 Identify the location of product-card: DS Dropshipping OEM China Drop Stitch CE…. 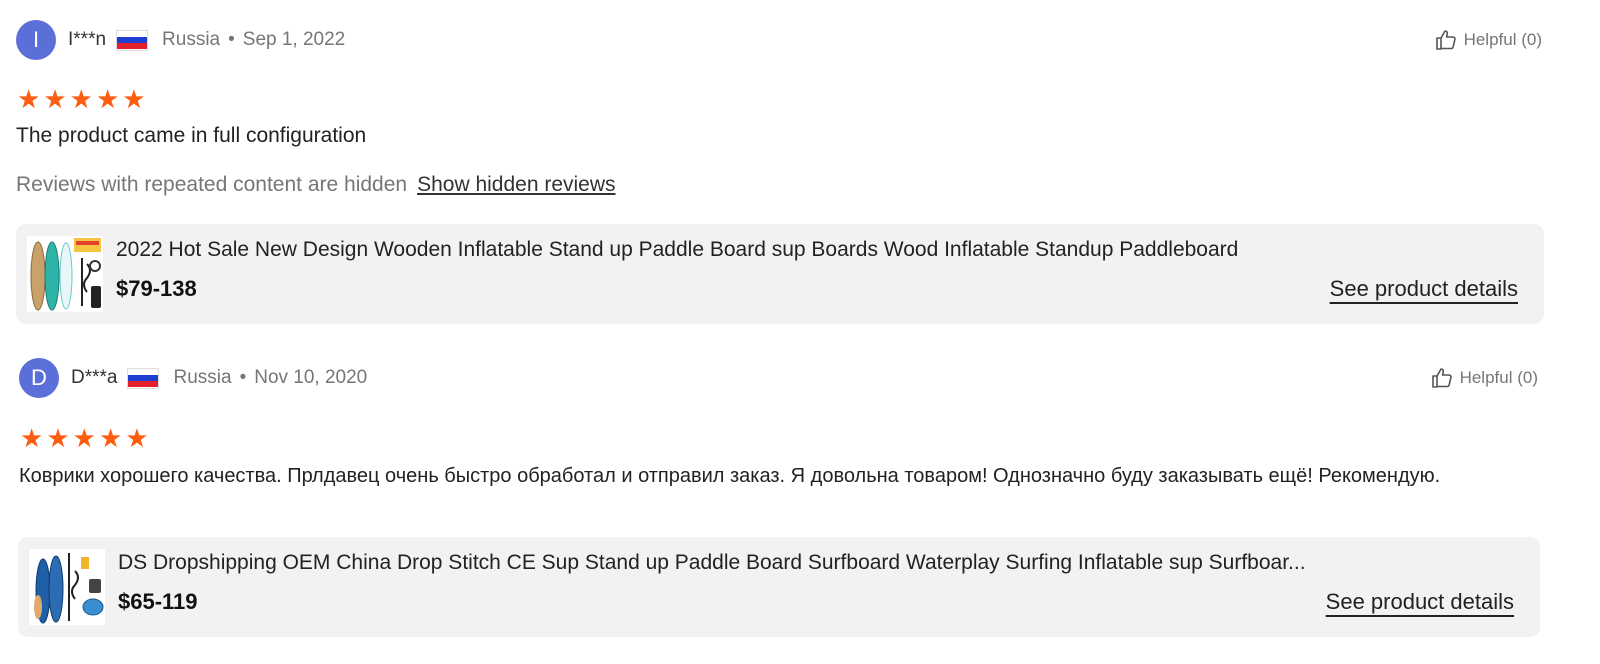
(779, 587).